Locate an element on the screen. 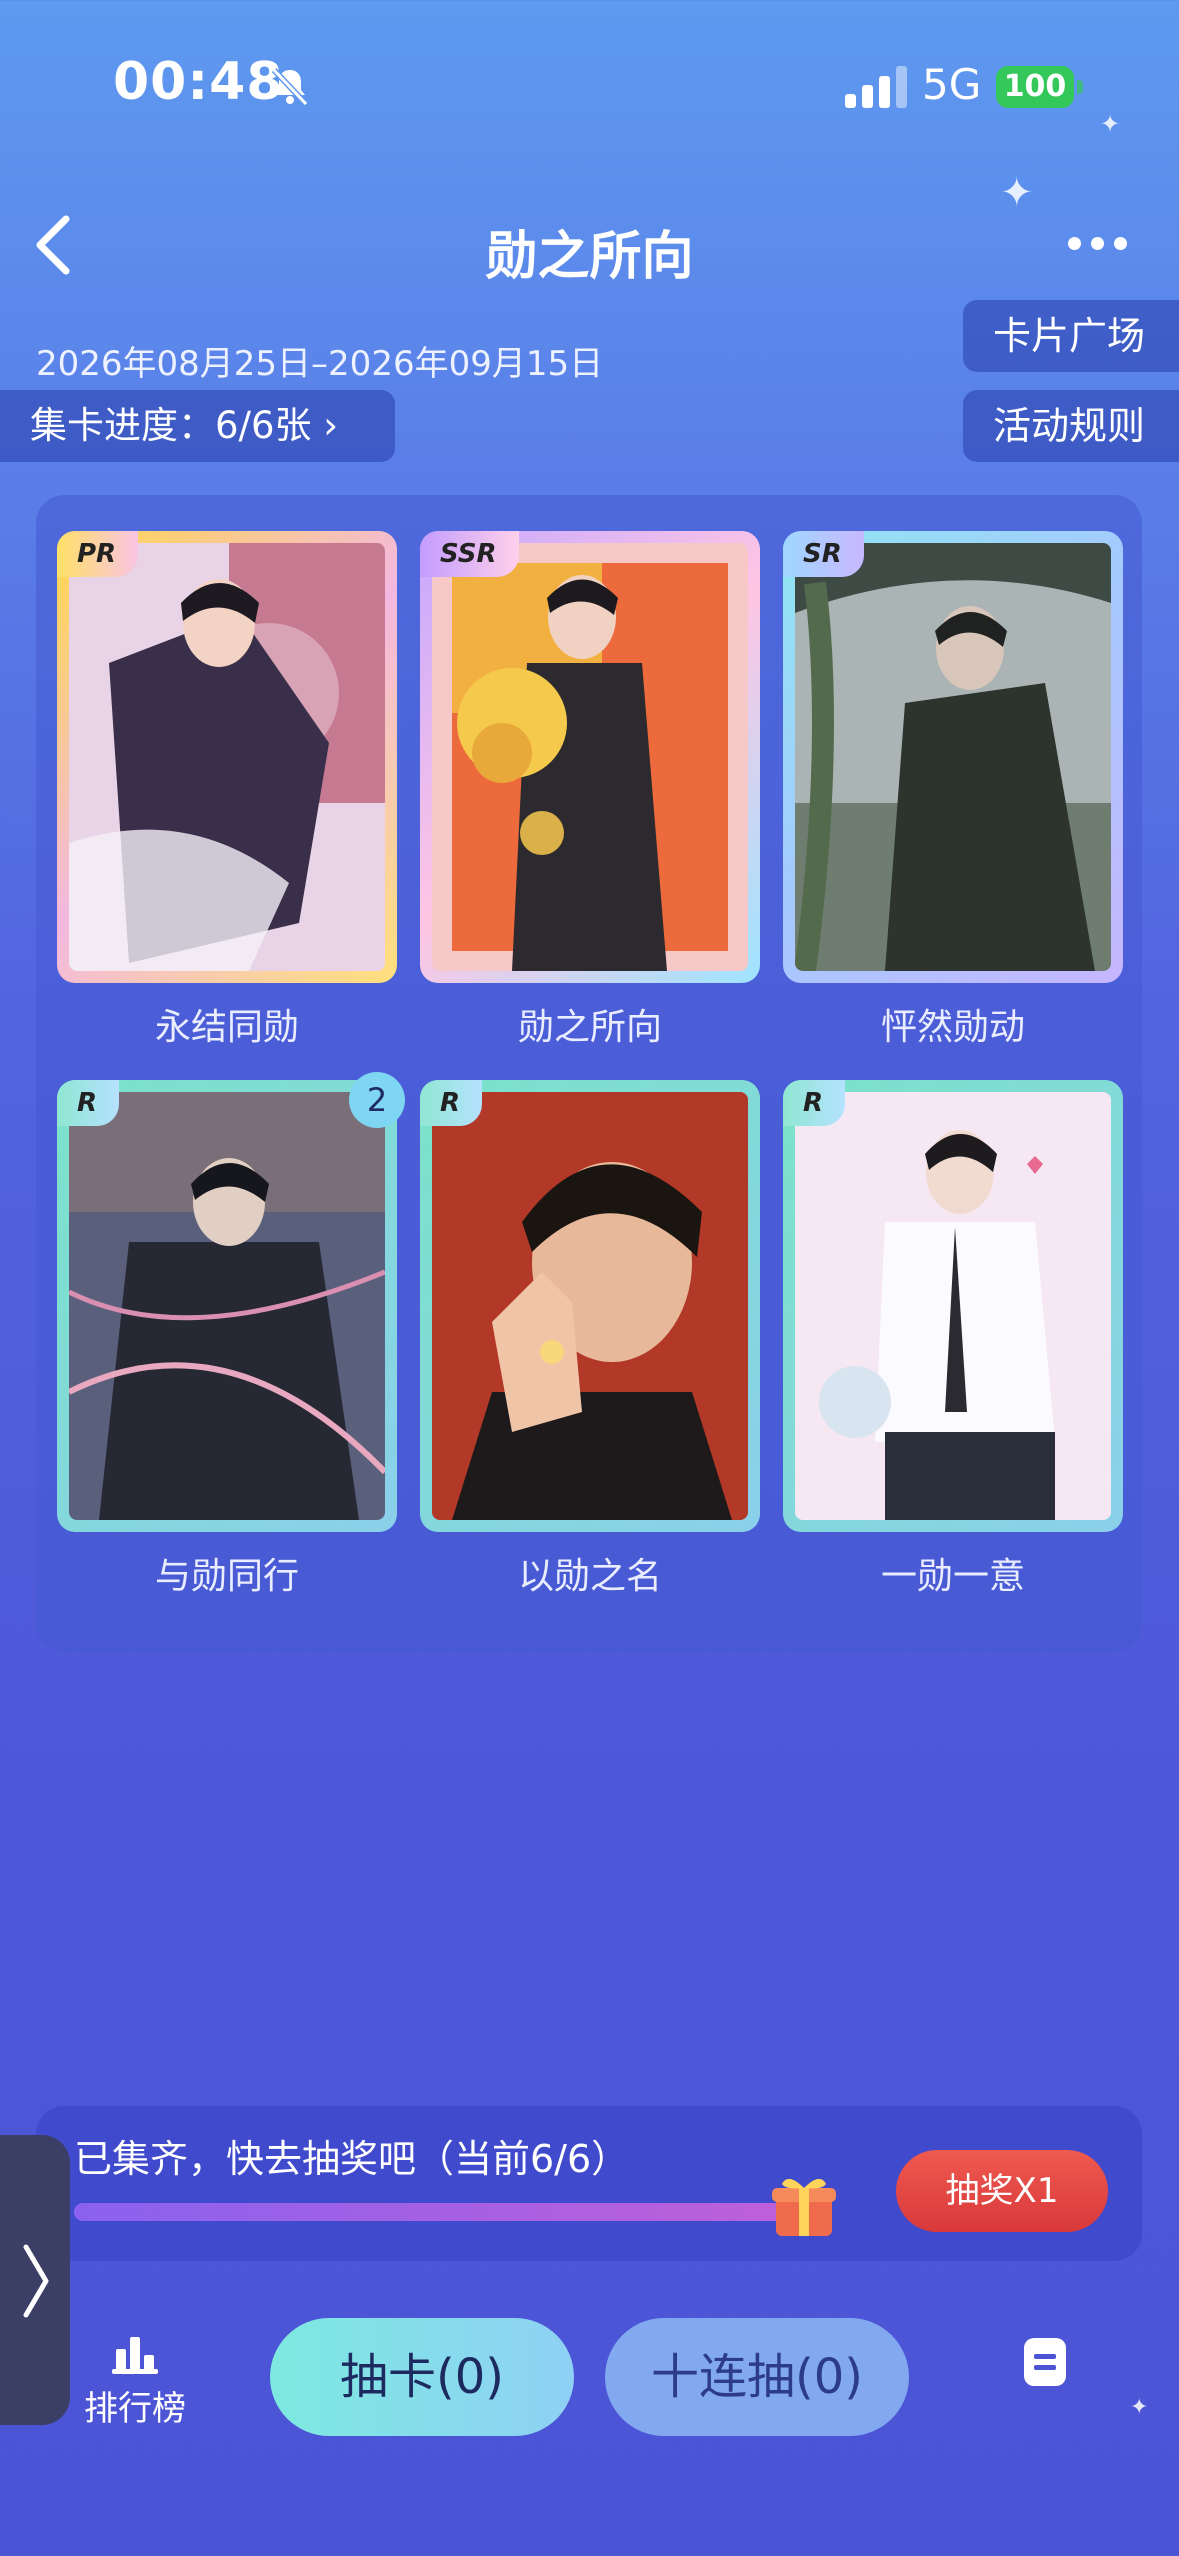  rank-label: 排行榜 is located at coordinates (135, 2409).